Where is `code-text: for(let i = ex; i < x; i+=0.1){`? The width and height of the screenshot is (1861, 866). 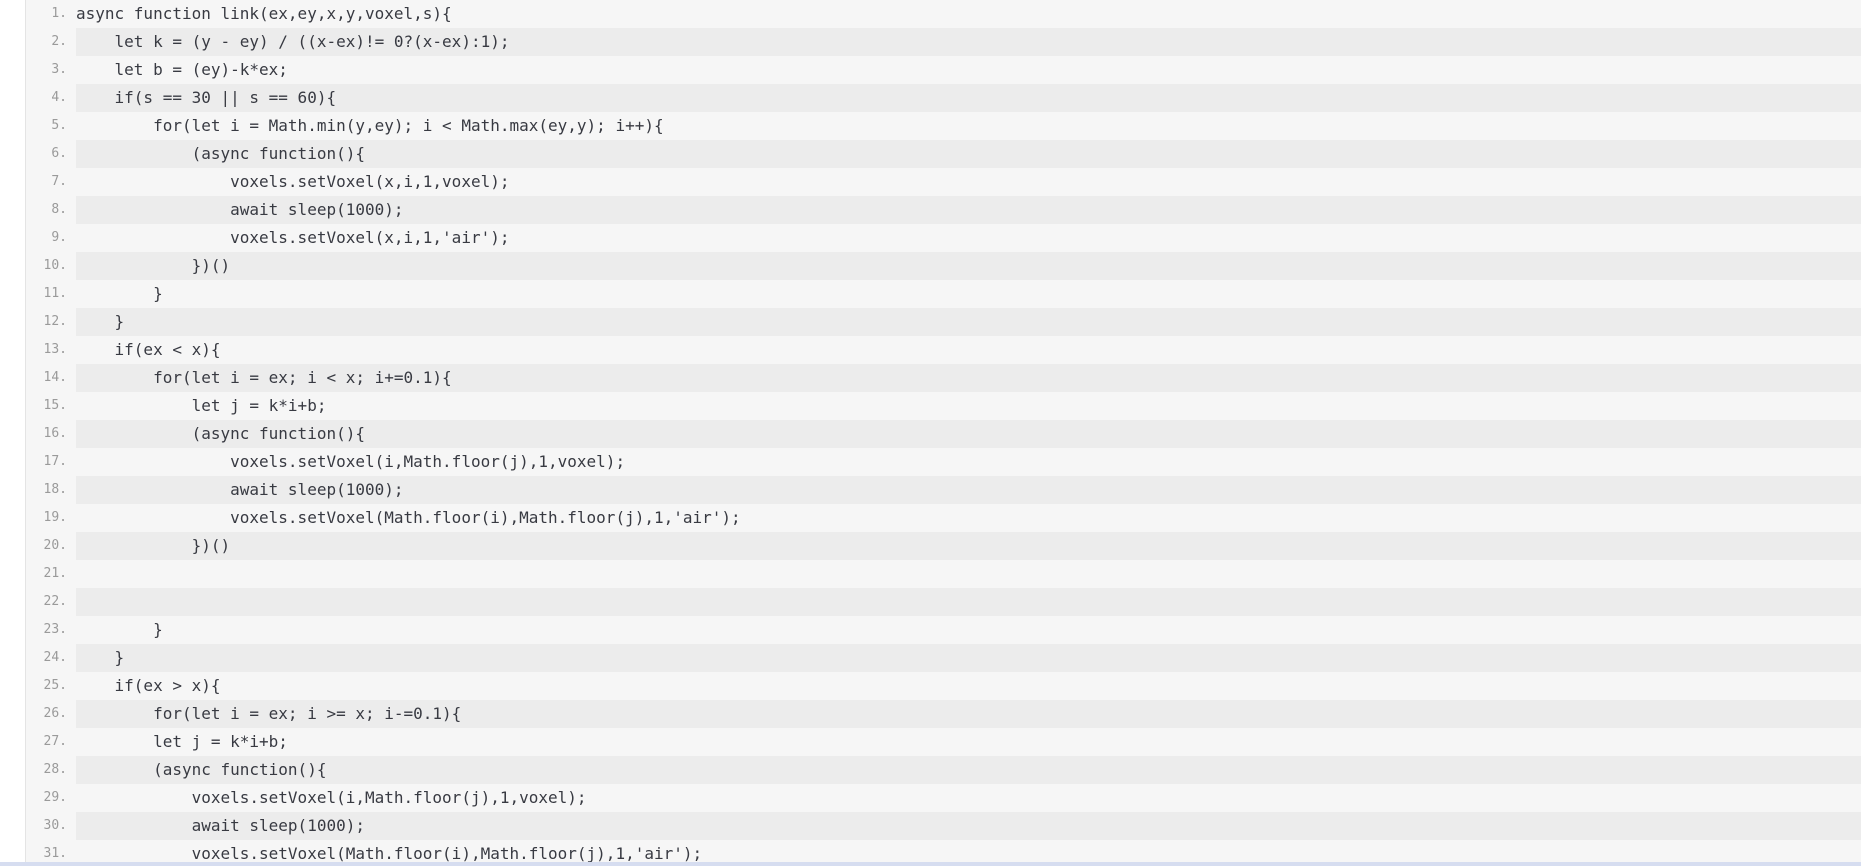
code-text: for(let i = ex; i < x; i+=0.1){ is located at coordinates (968, 378).